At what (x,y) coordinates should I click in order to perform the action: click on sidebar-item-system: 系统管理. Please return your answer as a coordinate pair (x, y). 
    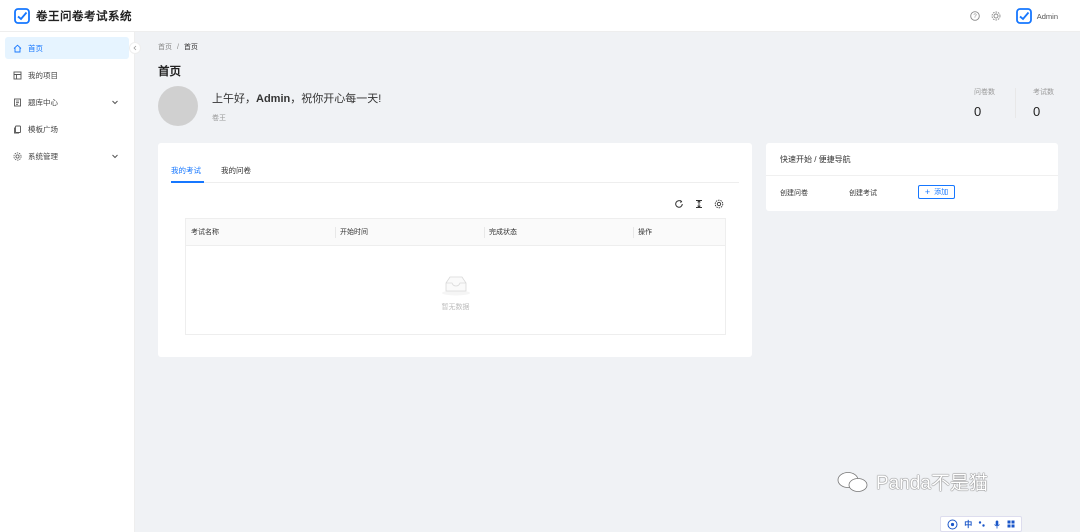
    Looking at the image, I should click on (67, 156).